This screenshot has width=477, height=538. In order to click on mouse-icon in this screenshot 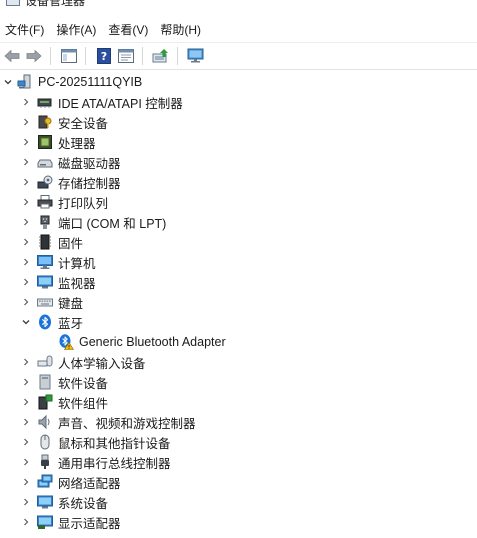, I will do `click(45, 442)`.